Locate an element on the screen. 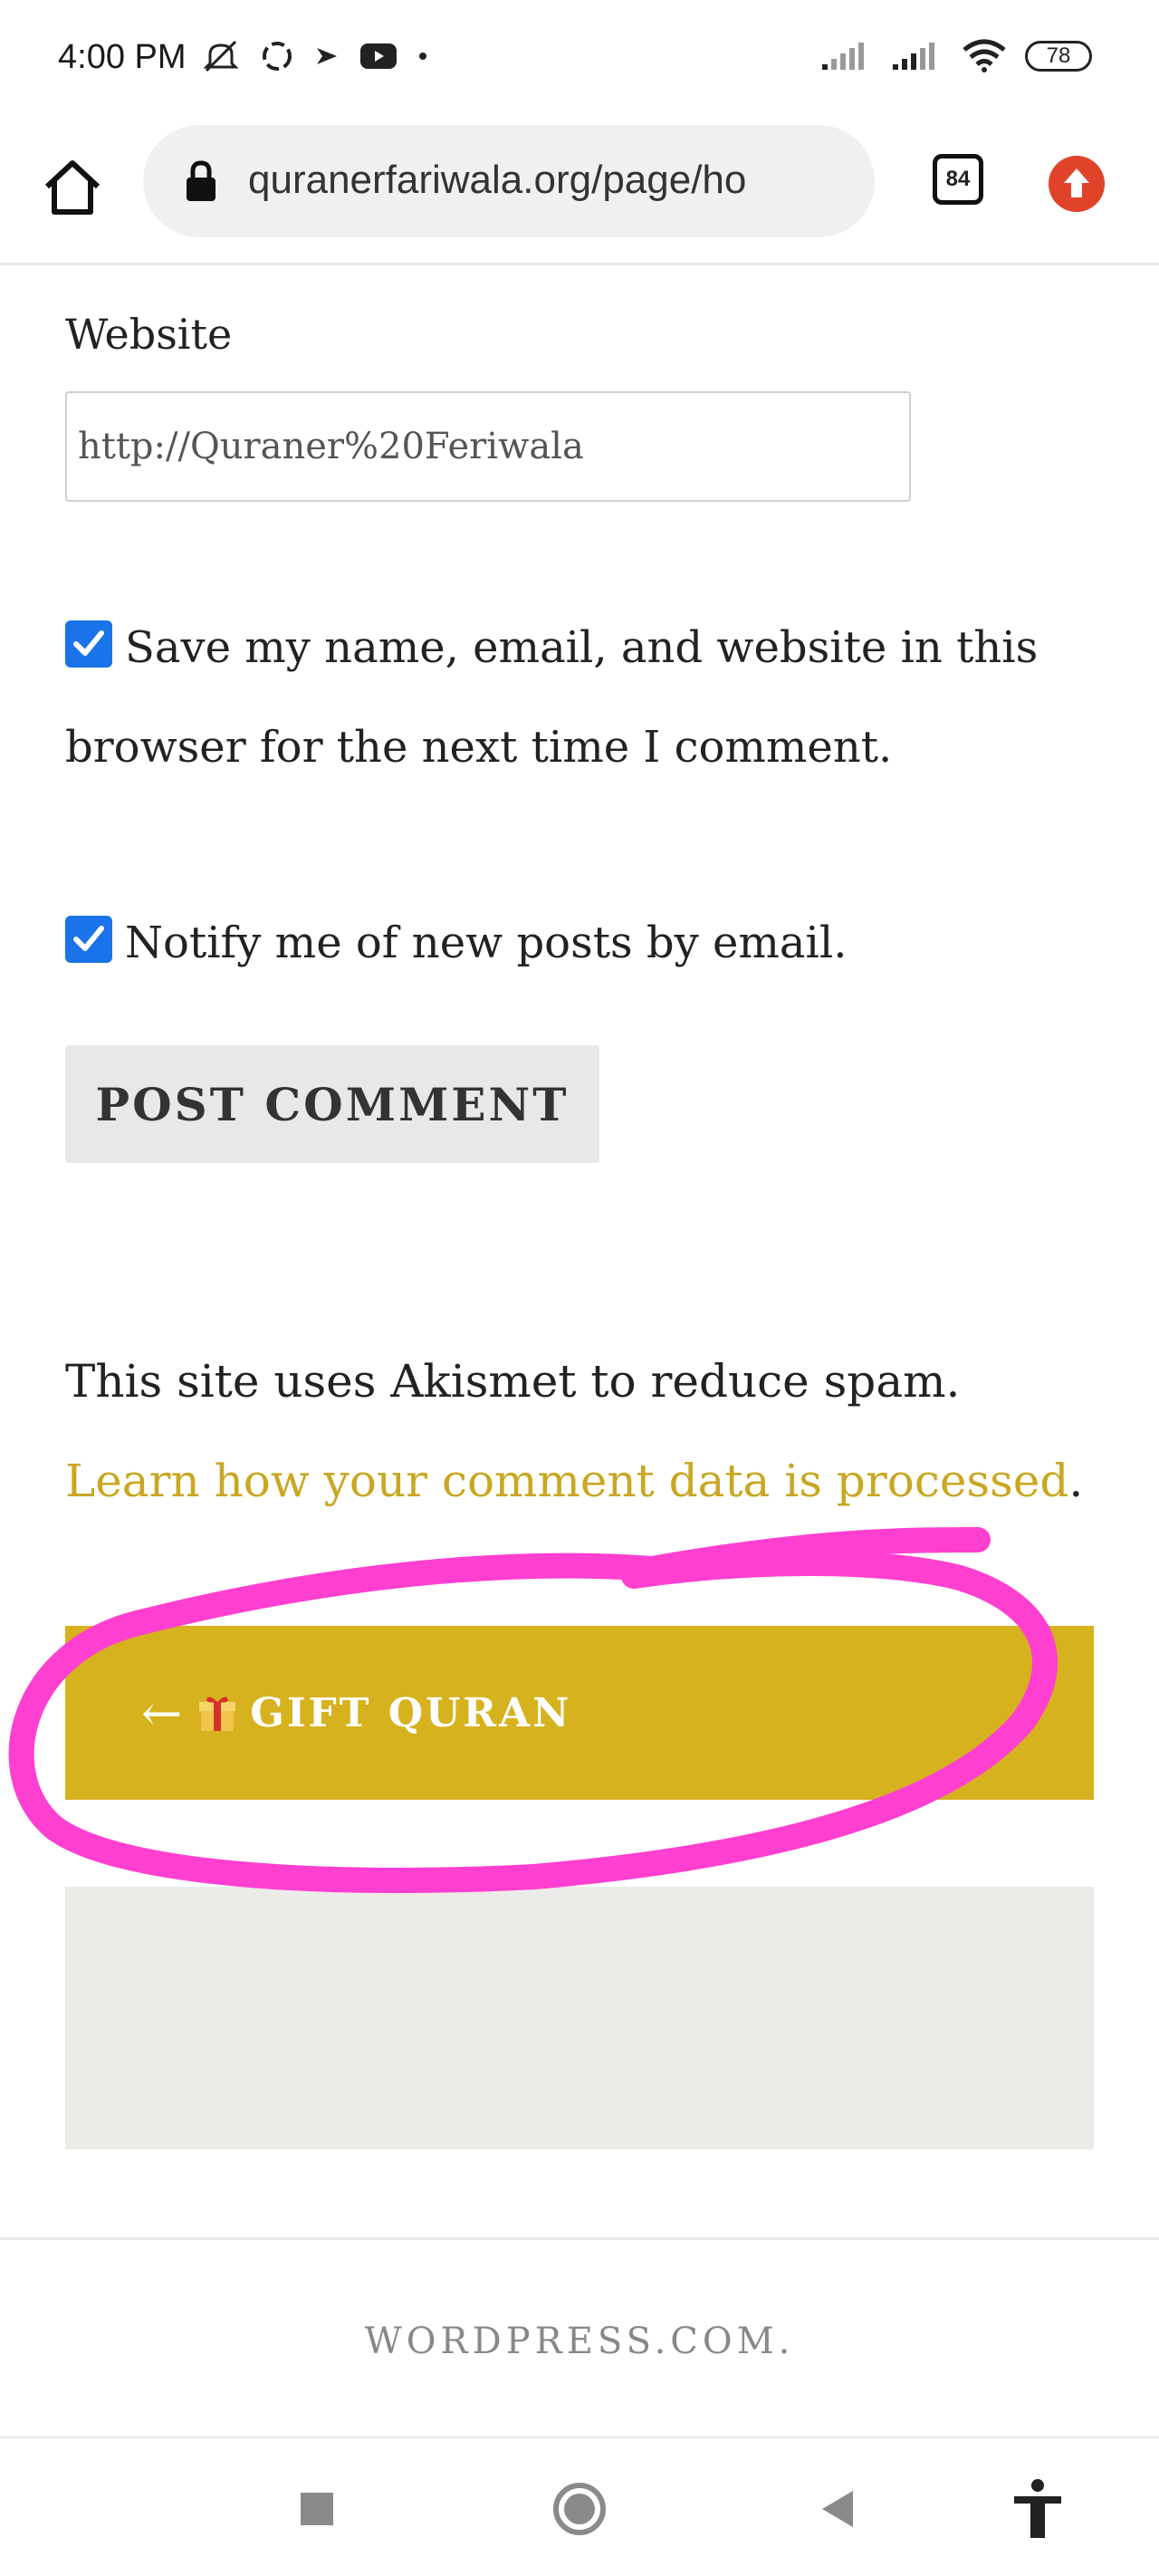 The height and width of the screenshot is (2576, 1159). status-bar: 4:00 PM 78 is located at coordinates (579, 59).